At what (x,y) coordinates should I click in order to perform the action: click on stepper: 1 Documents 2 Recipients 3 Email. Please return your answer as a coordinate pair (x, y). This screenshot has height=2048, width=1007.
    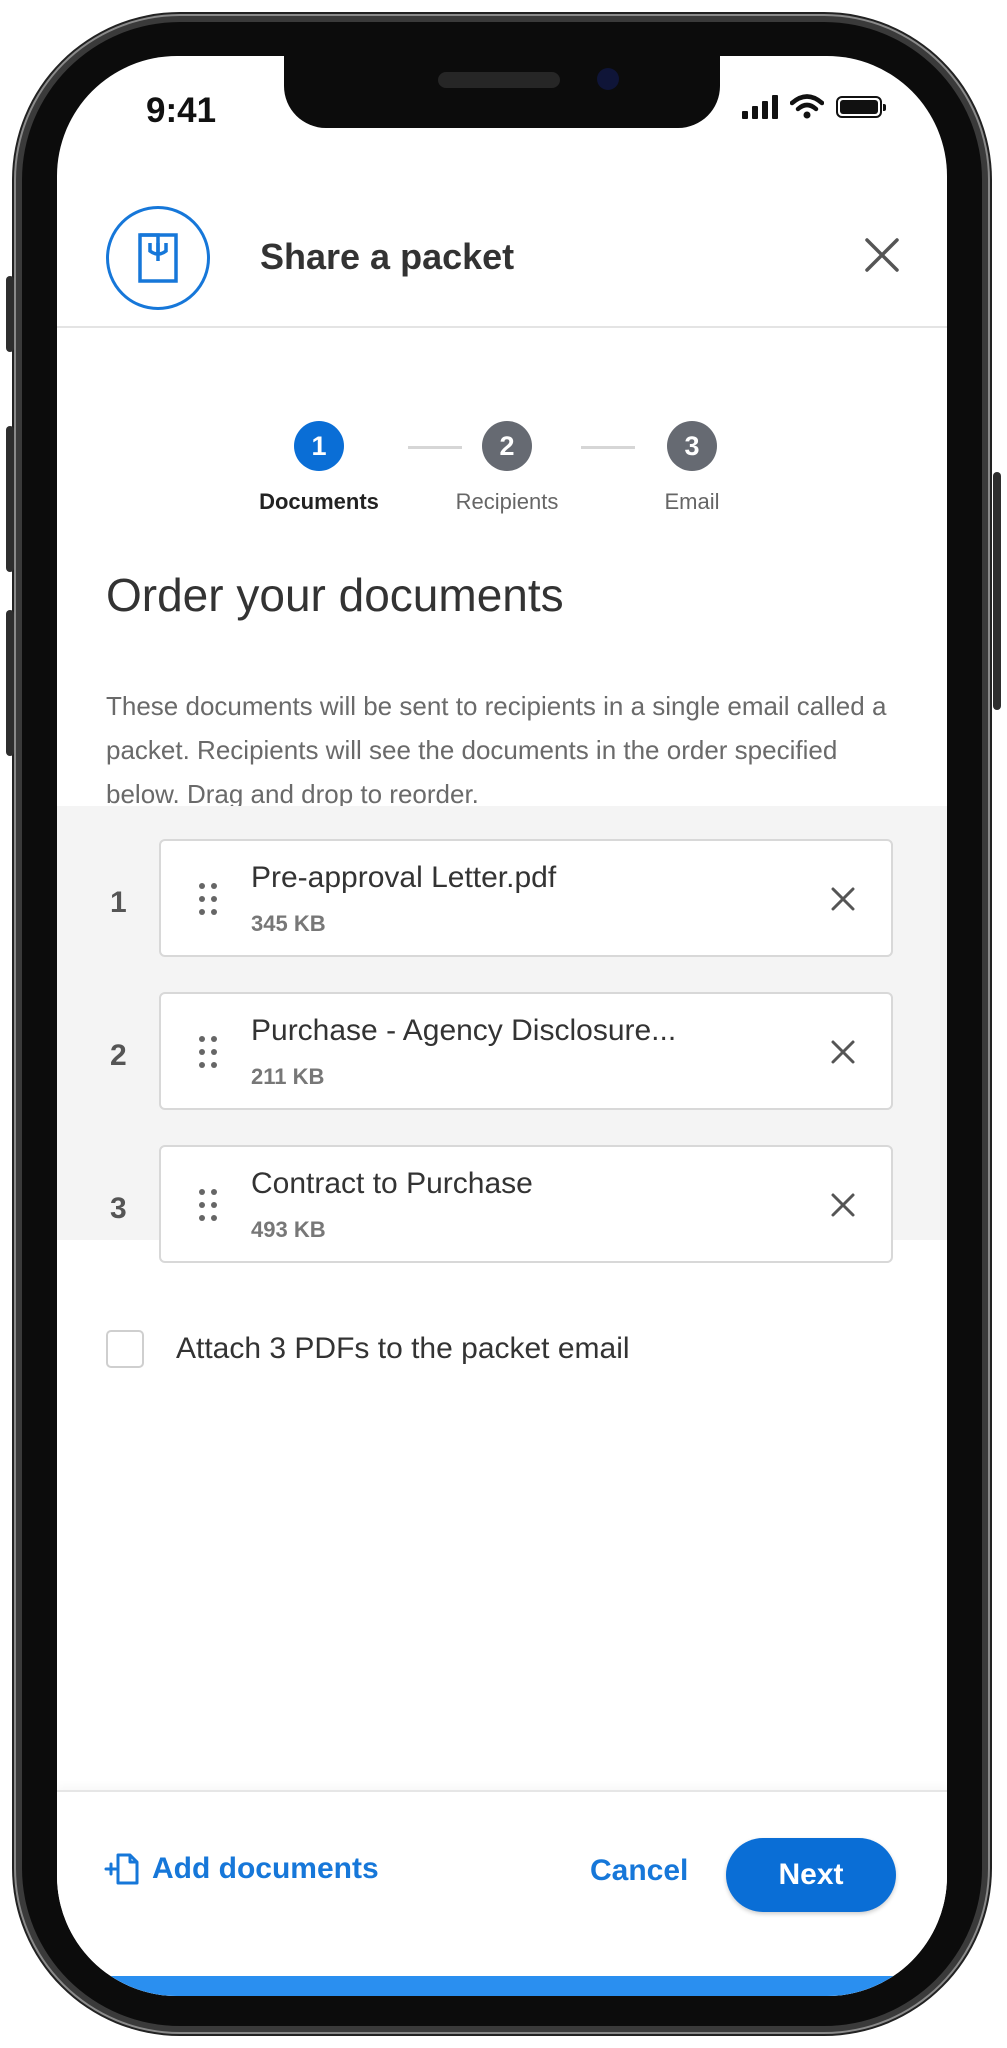
    Looking at the image, I should click on (502, 471).